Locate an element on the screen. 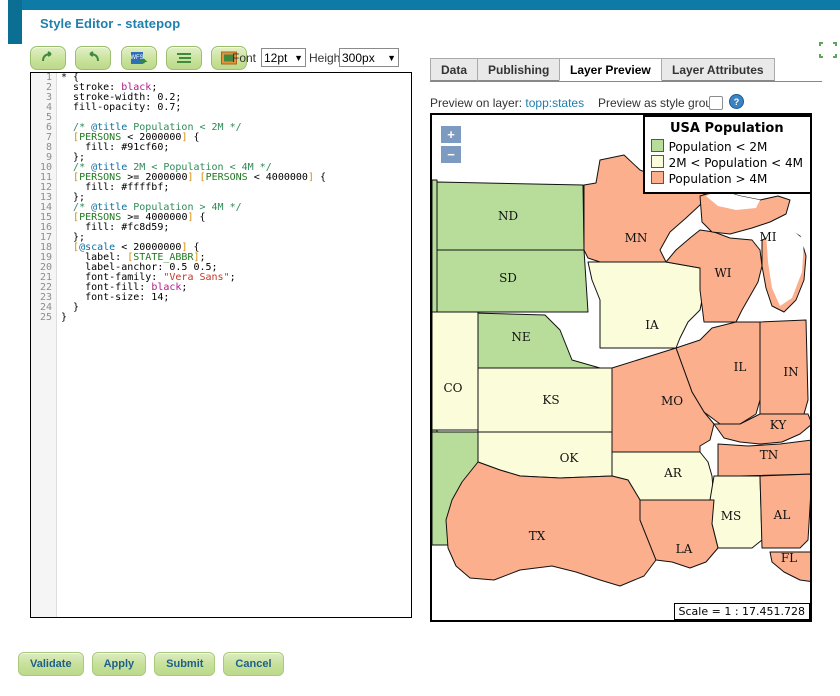  code-line: fill: #ffffbf; is located at coordinates (115, 187).